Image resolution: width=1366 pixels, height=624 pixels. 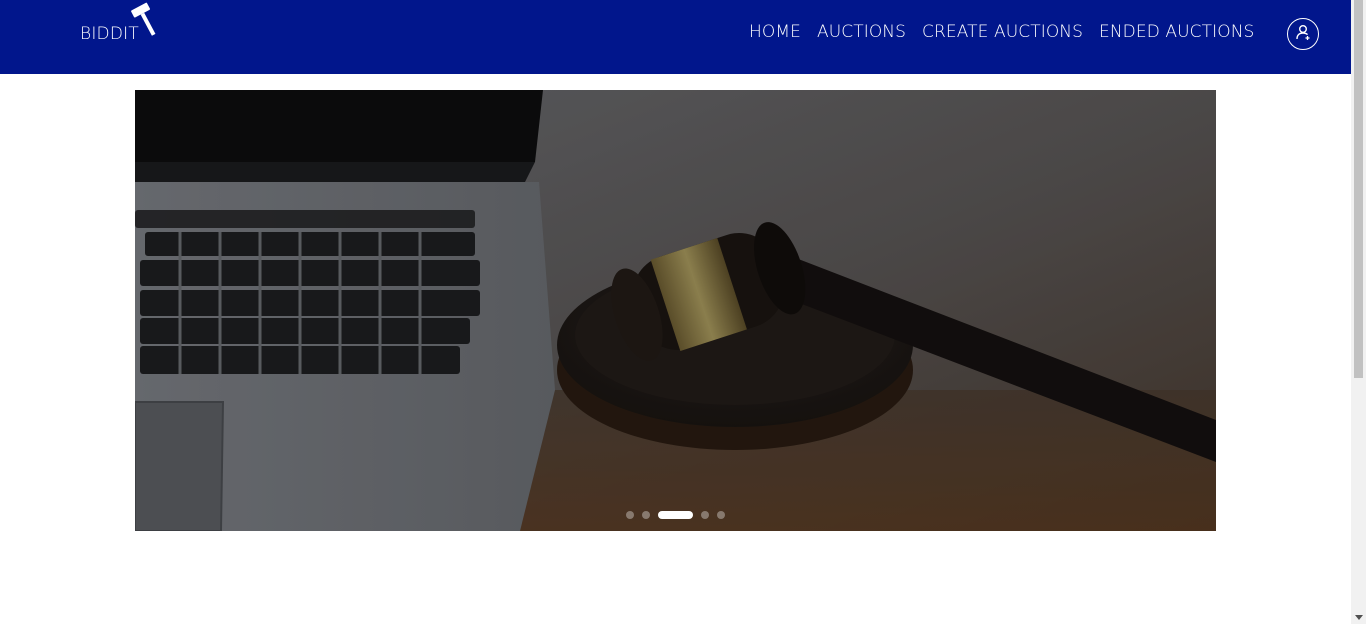 I want to click on user-account-button, so click(x=1303, y=34).